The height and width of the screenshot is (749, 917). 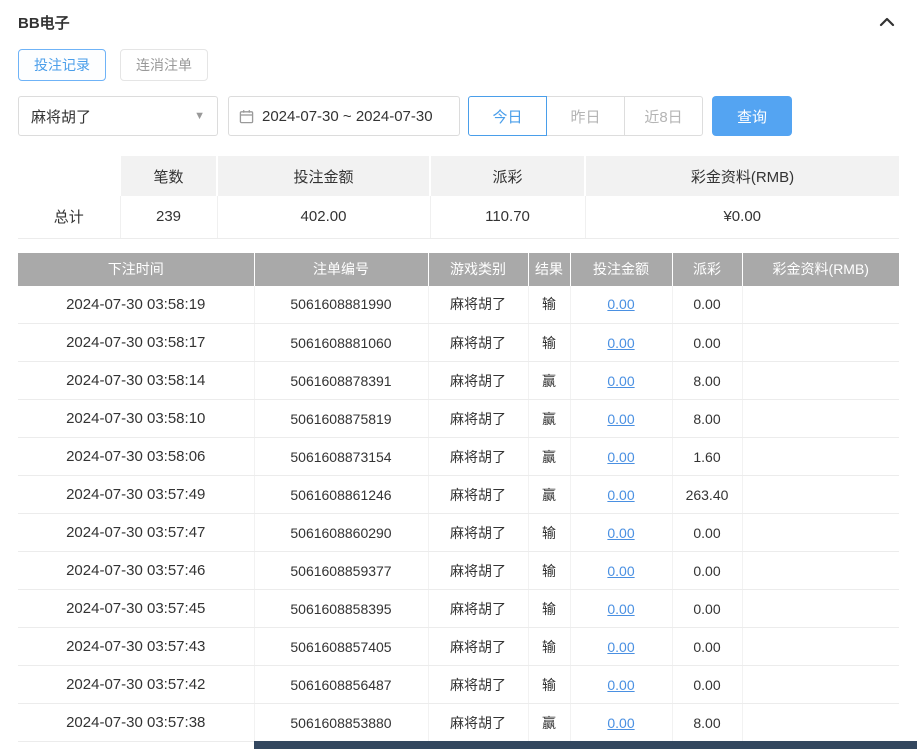 I want to click on summary-total-payout: 110.70, so click(x=507, y=217).